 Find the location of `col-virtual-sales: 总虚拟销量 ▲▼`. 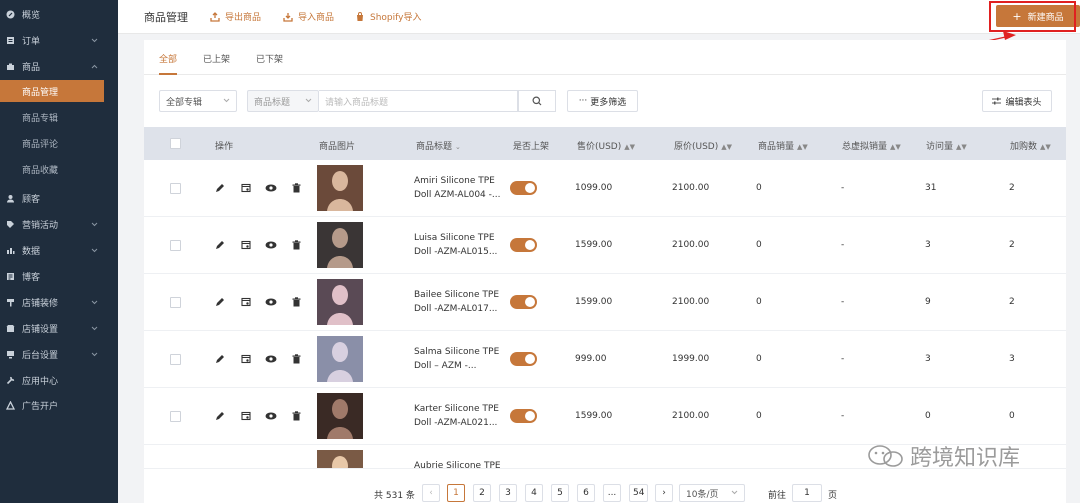

col-virtual-sales: 总虚拟销量 ▲▼ is located at coordinates (871, 145).